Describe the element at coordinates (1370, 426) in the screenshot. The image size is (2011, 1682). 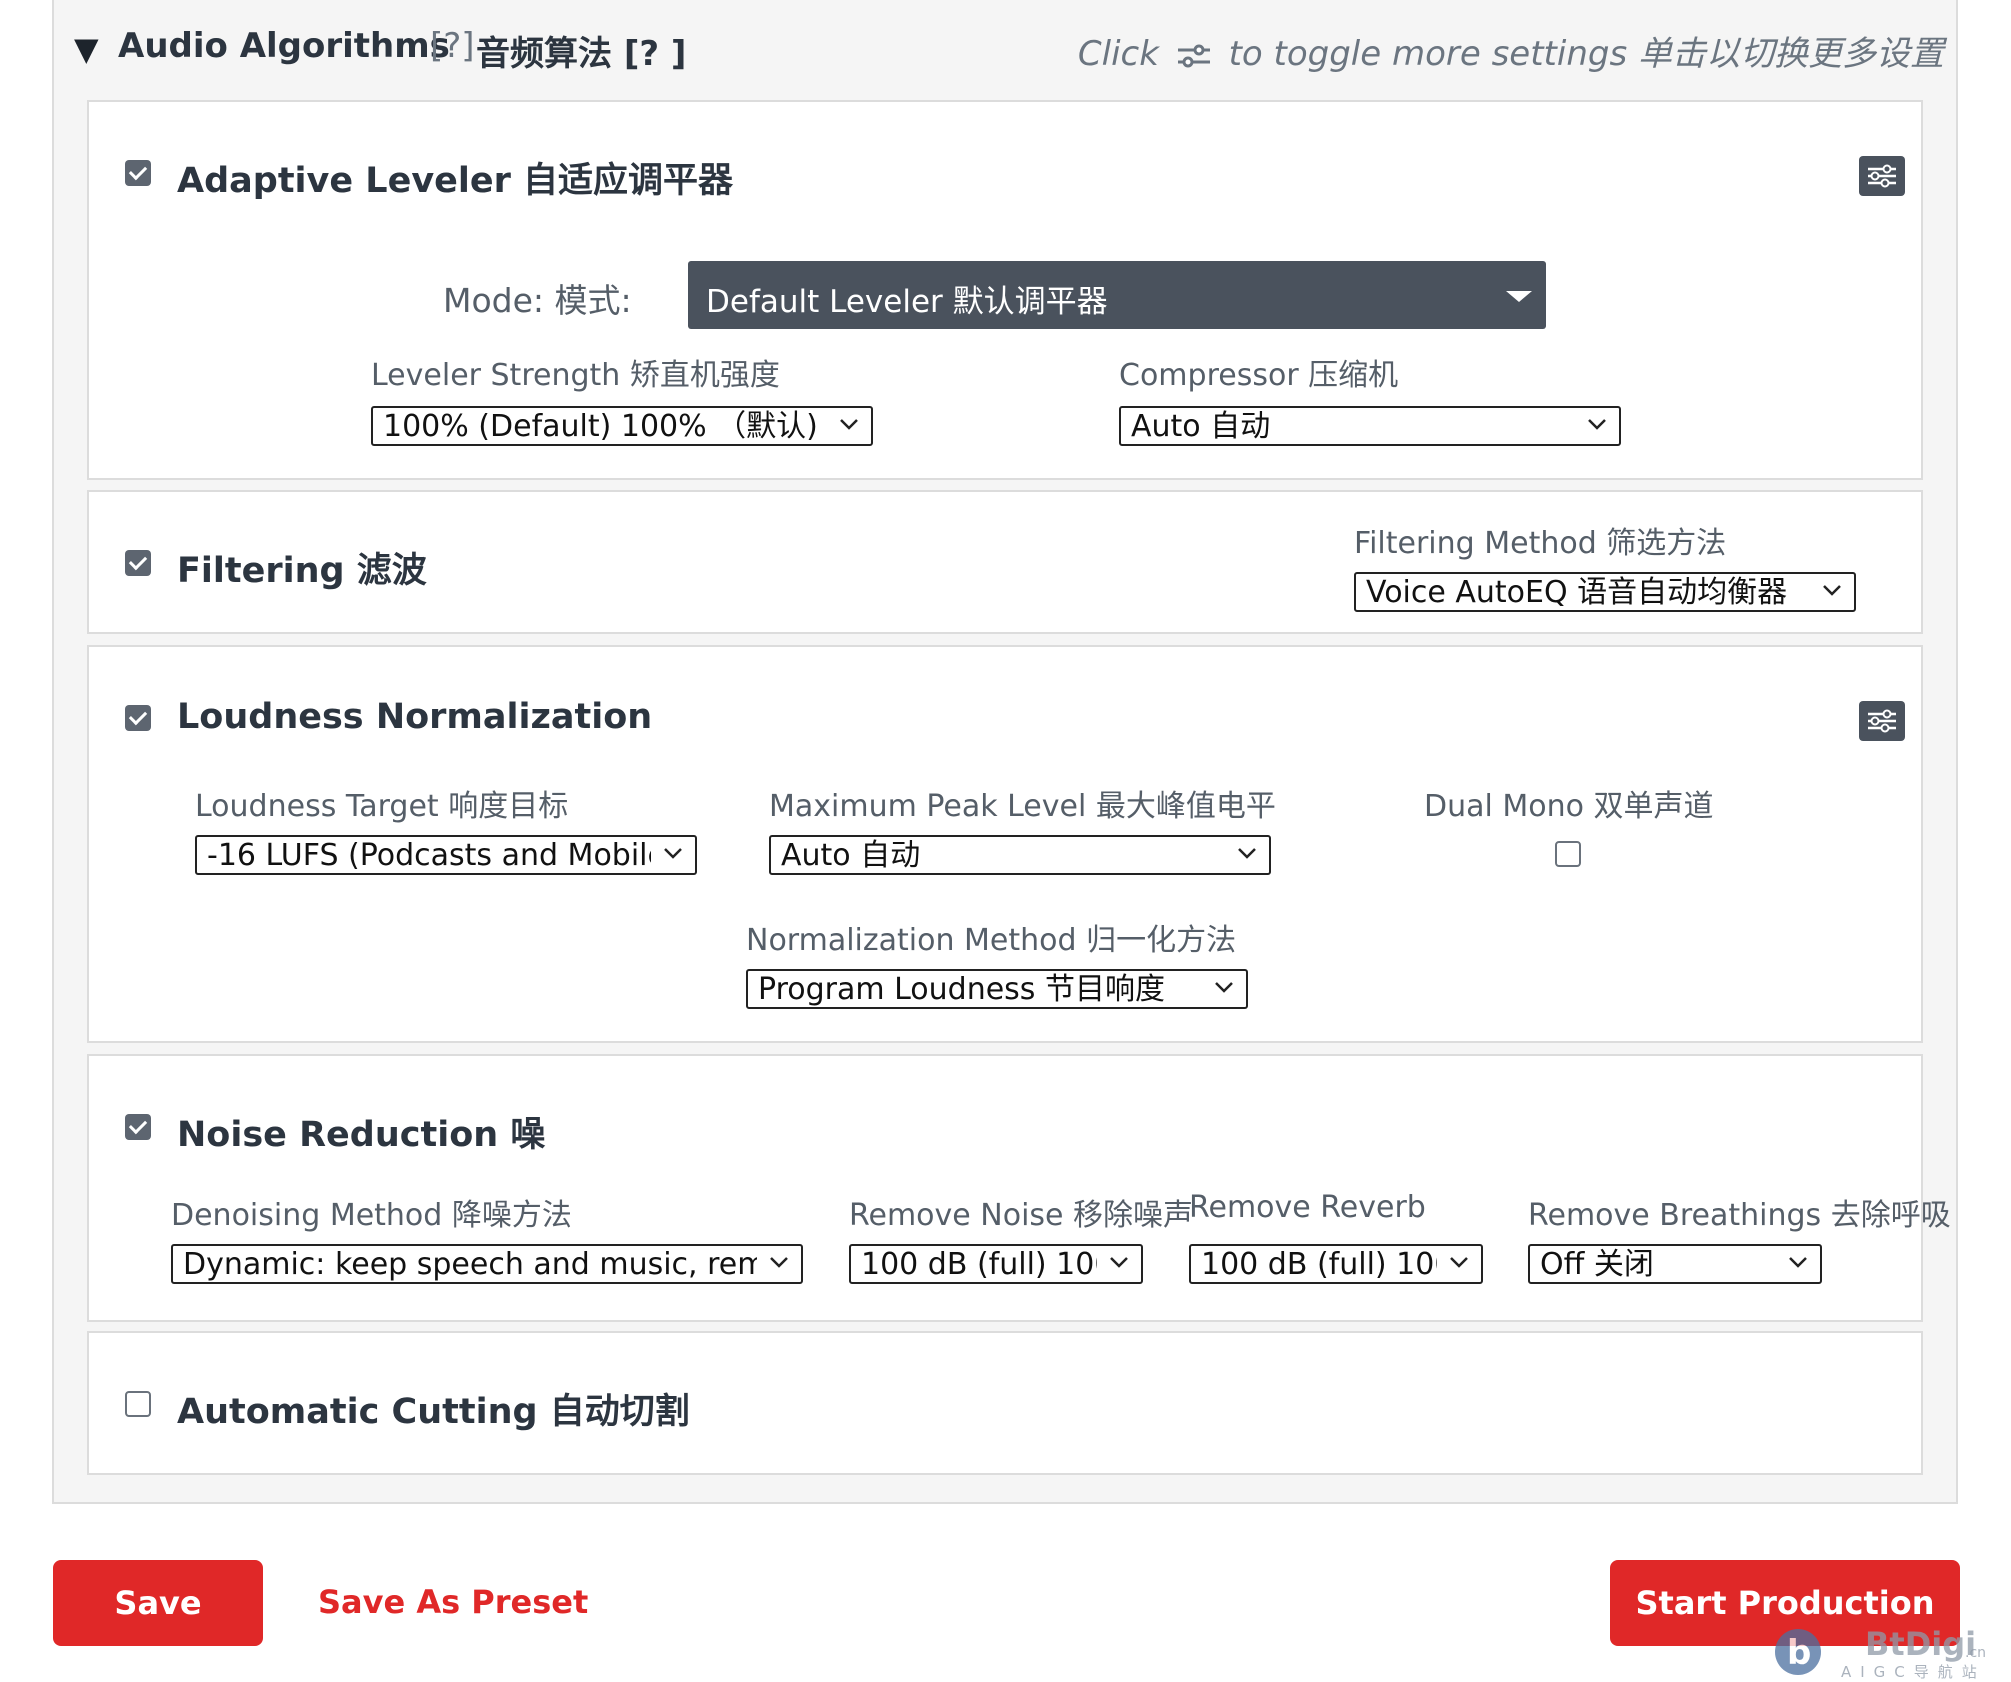
I see `compressor-select: Auto 自动` at that location.